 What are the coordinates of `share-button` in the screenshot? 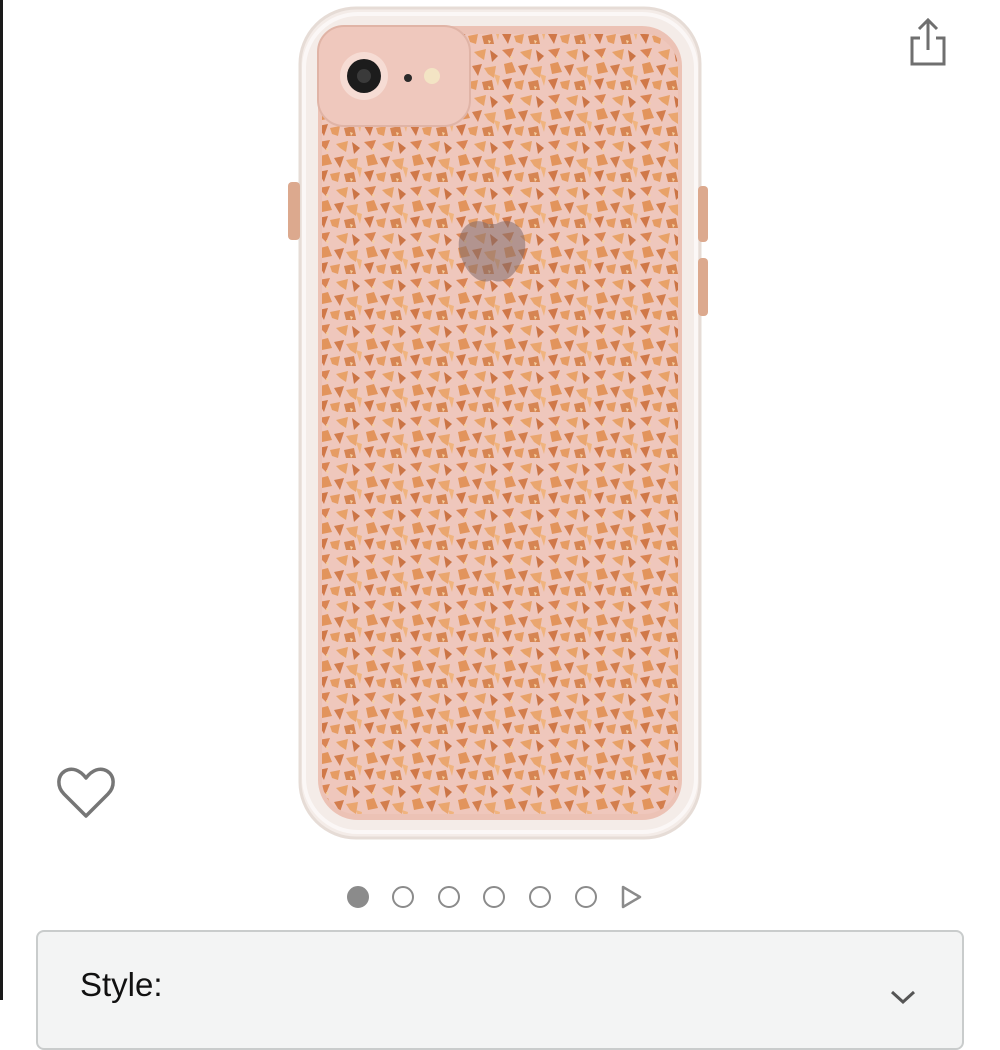 It's located at (928, 40).